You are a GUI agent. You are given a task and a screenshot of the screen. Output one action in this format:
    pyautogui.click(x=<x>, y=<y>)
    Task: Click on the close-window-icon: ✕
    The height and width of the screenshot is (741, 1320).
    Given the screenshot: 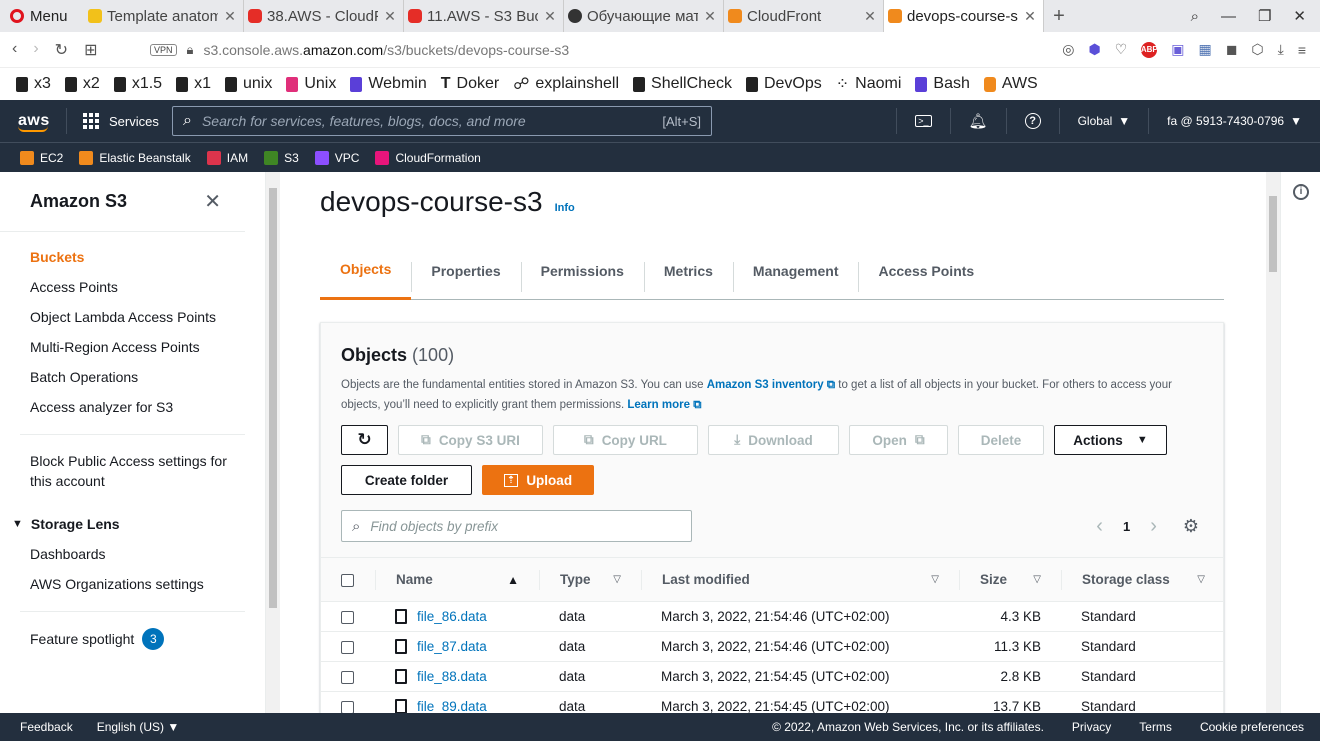 What is the action you would take?
    pyautogui.click(x=1299, y=16)
    